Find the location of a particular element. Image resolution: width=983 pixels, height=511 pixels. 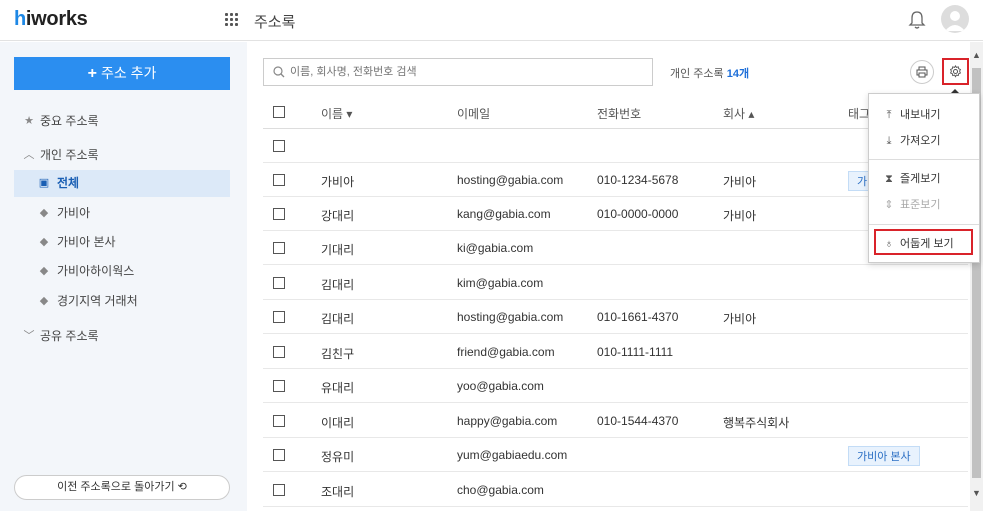

table-row: 김친구 friend@gabia.com 010-1111-1111 is located at coordinates (615, 352).